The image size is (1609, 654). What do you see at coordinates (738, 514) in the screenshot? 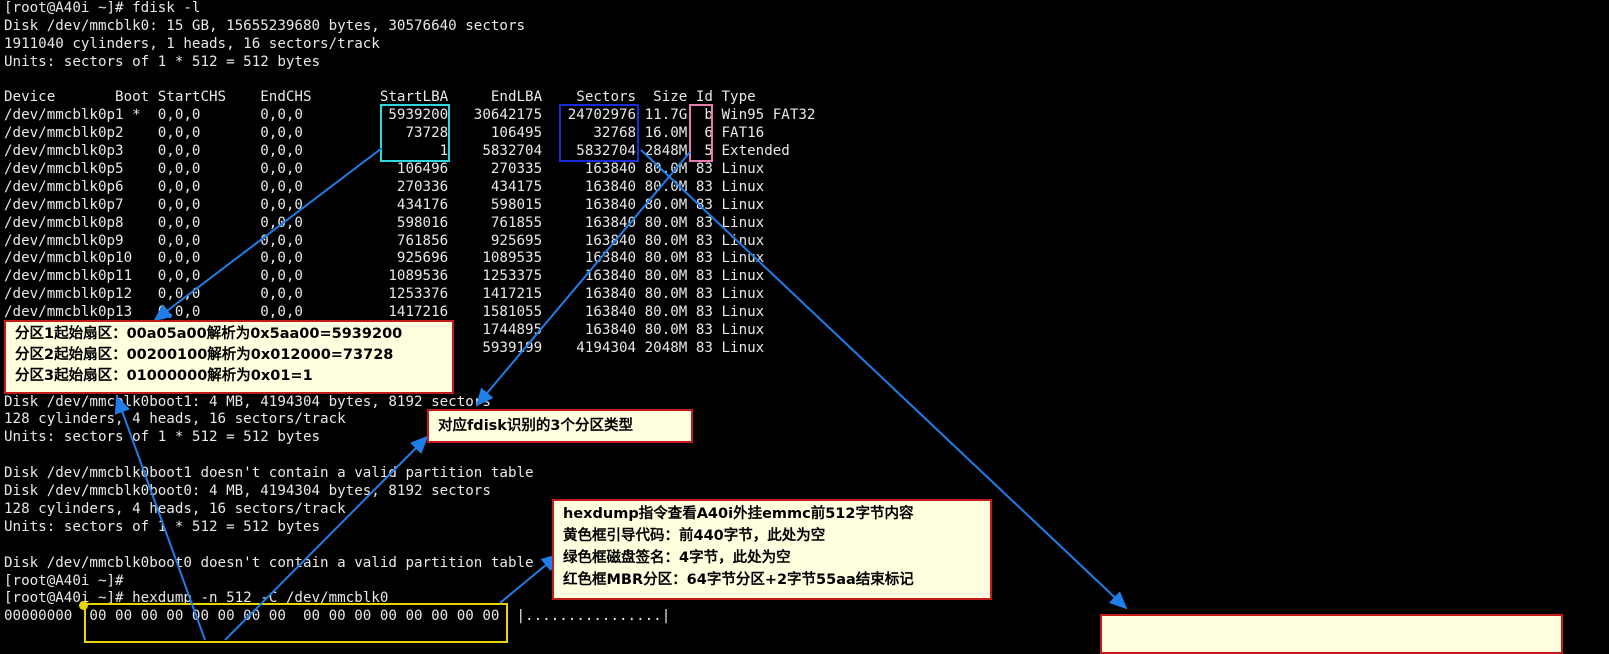
I see `hexdump-info-line-1: hexdump指令查看A40i外挂emmc前512字节内容` at bounding box center [738, 514].